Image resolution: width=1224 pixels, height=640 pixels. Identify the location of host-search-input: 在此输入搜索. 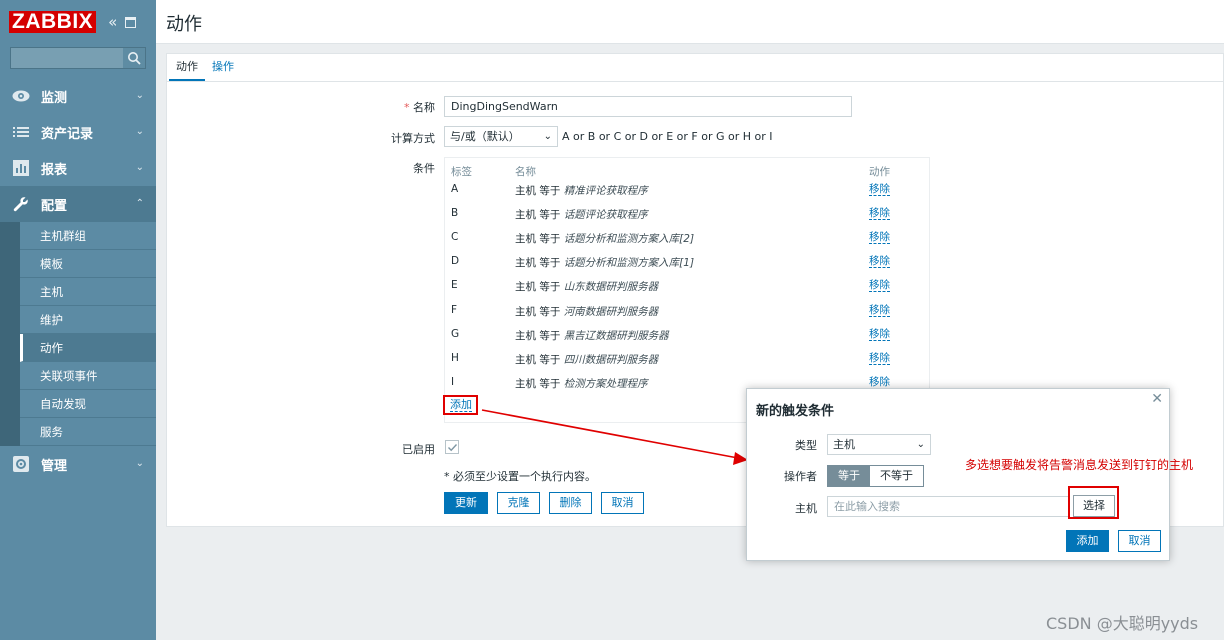
(948, 506).